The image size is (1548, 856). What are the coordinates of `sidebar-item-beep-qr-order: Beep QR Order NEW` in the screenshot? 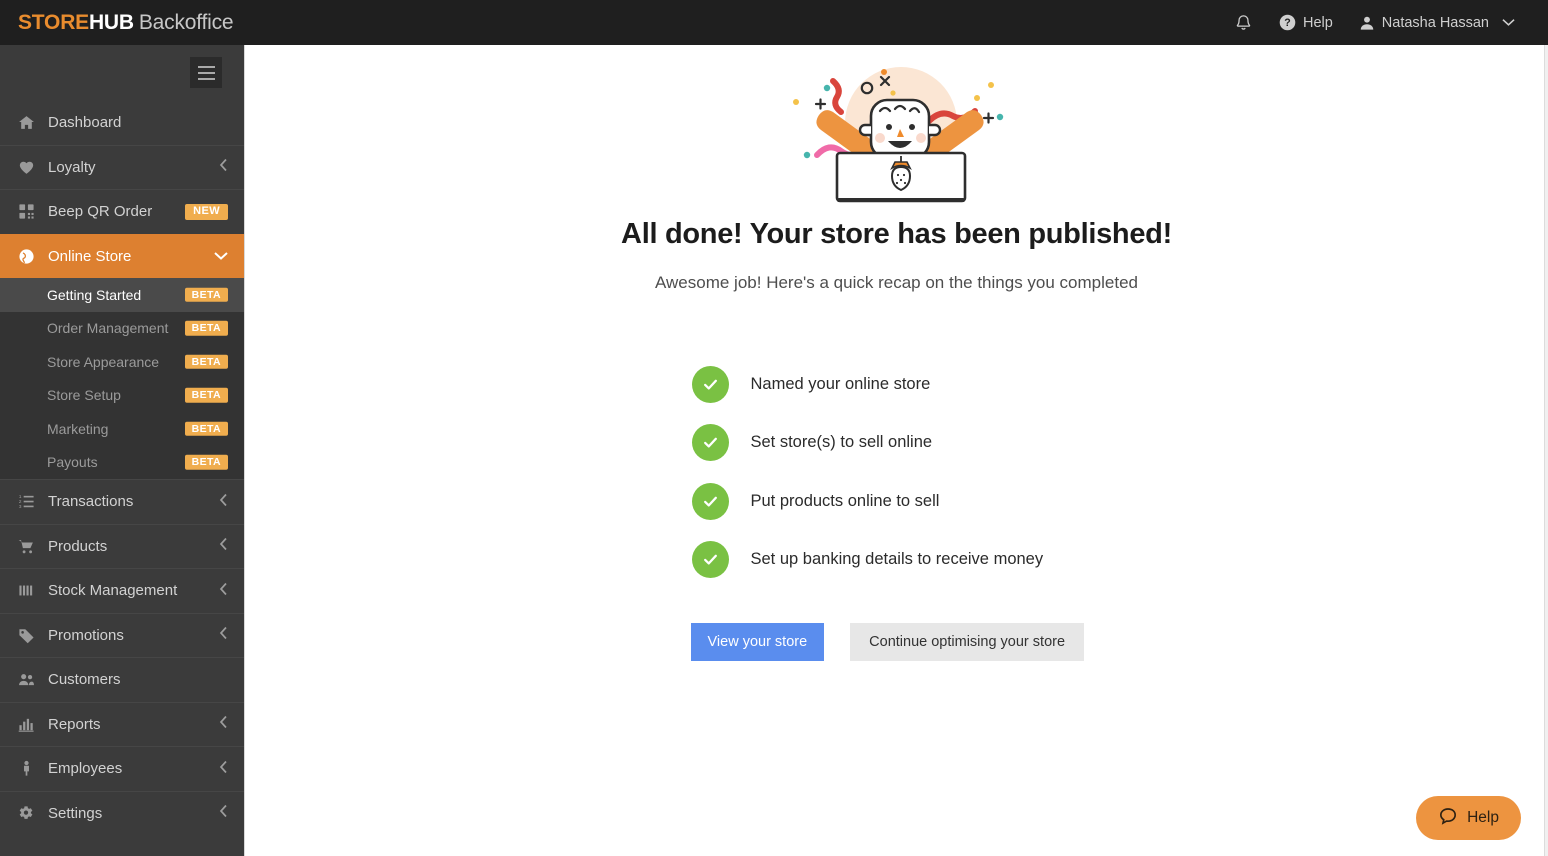 It's located at (122, 211).